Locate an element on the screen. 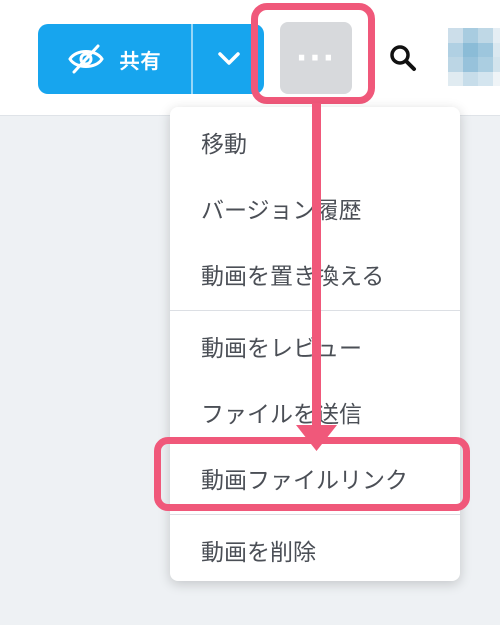 The image size is (500, 625). chevron-down-icon is located at coordinates (228, 58).